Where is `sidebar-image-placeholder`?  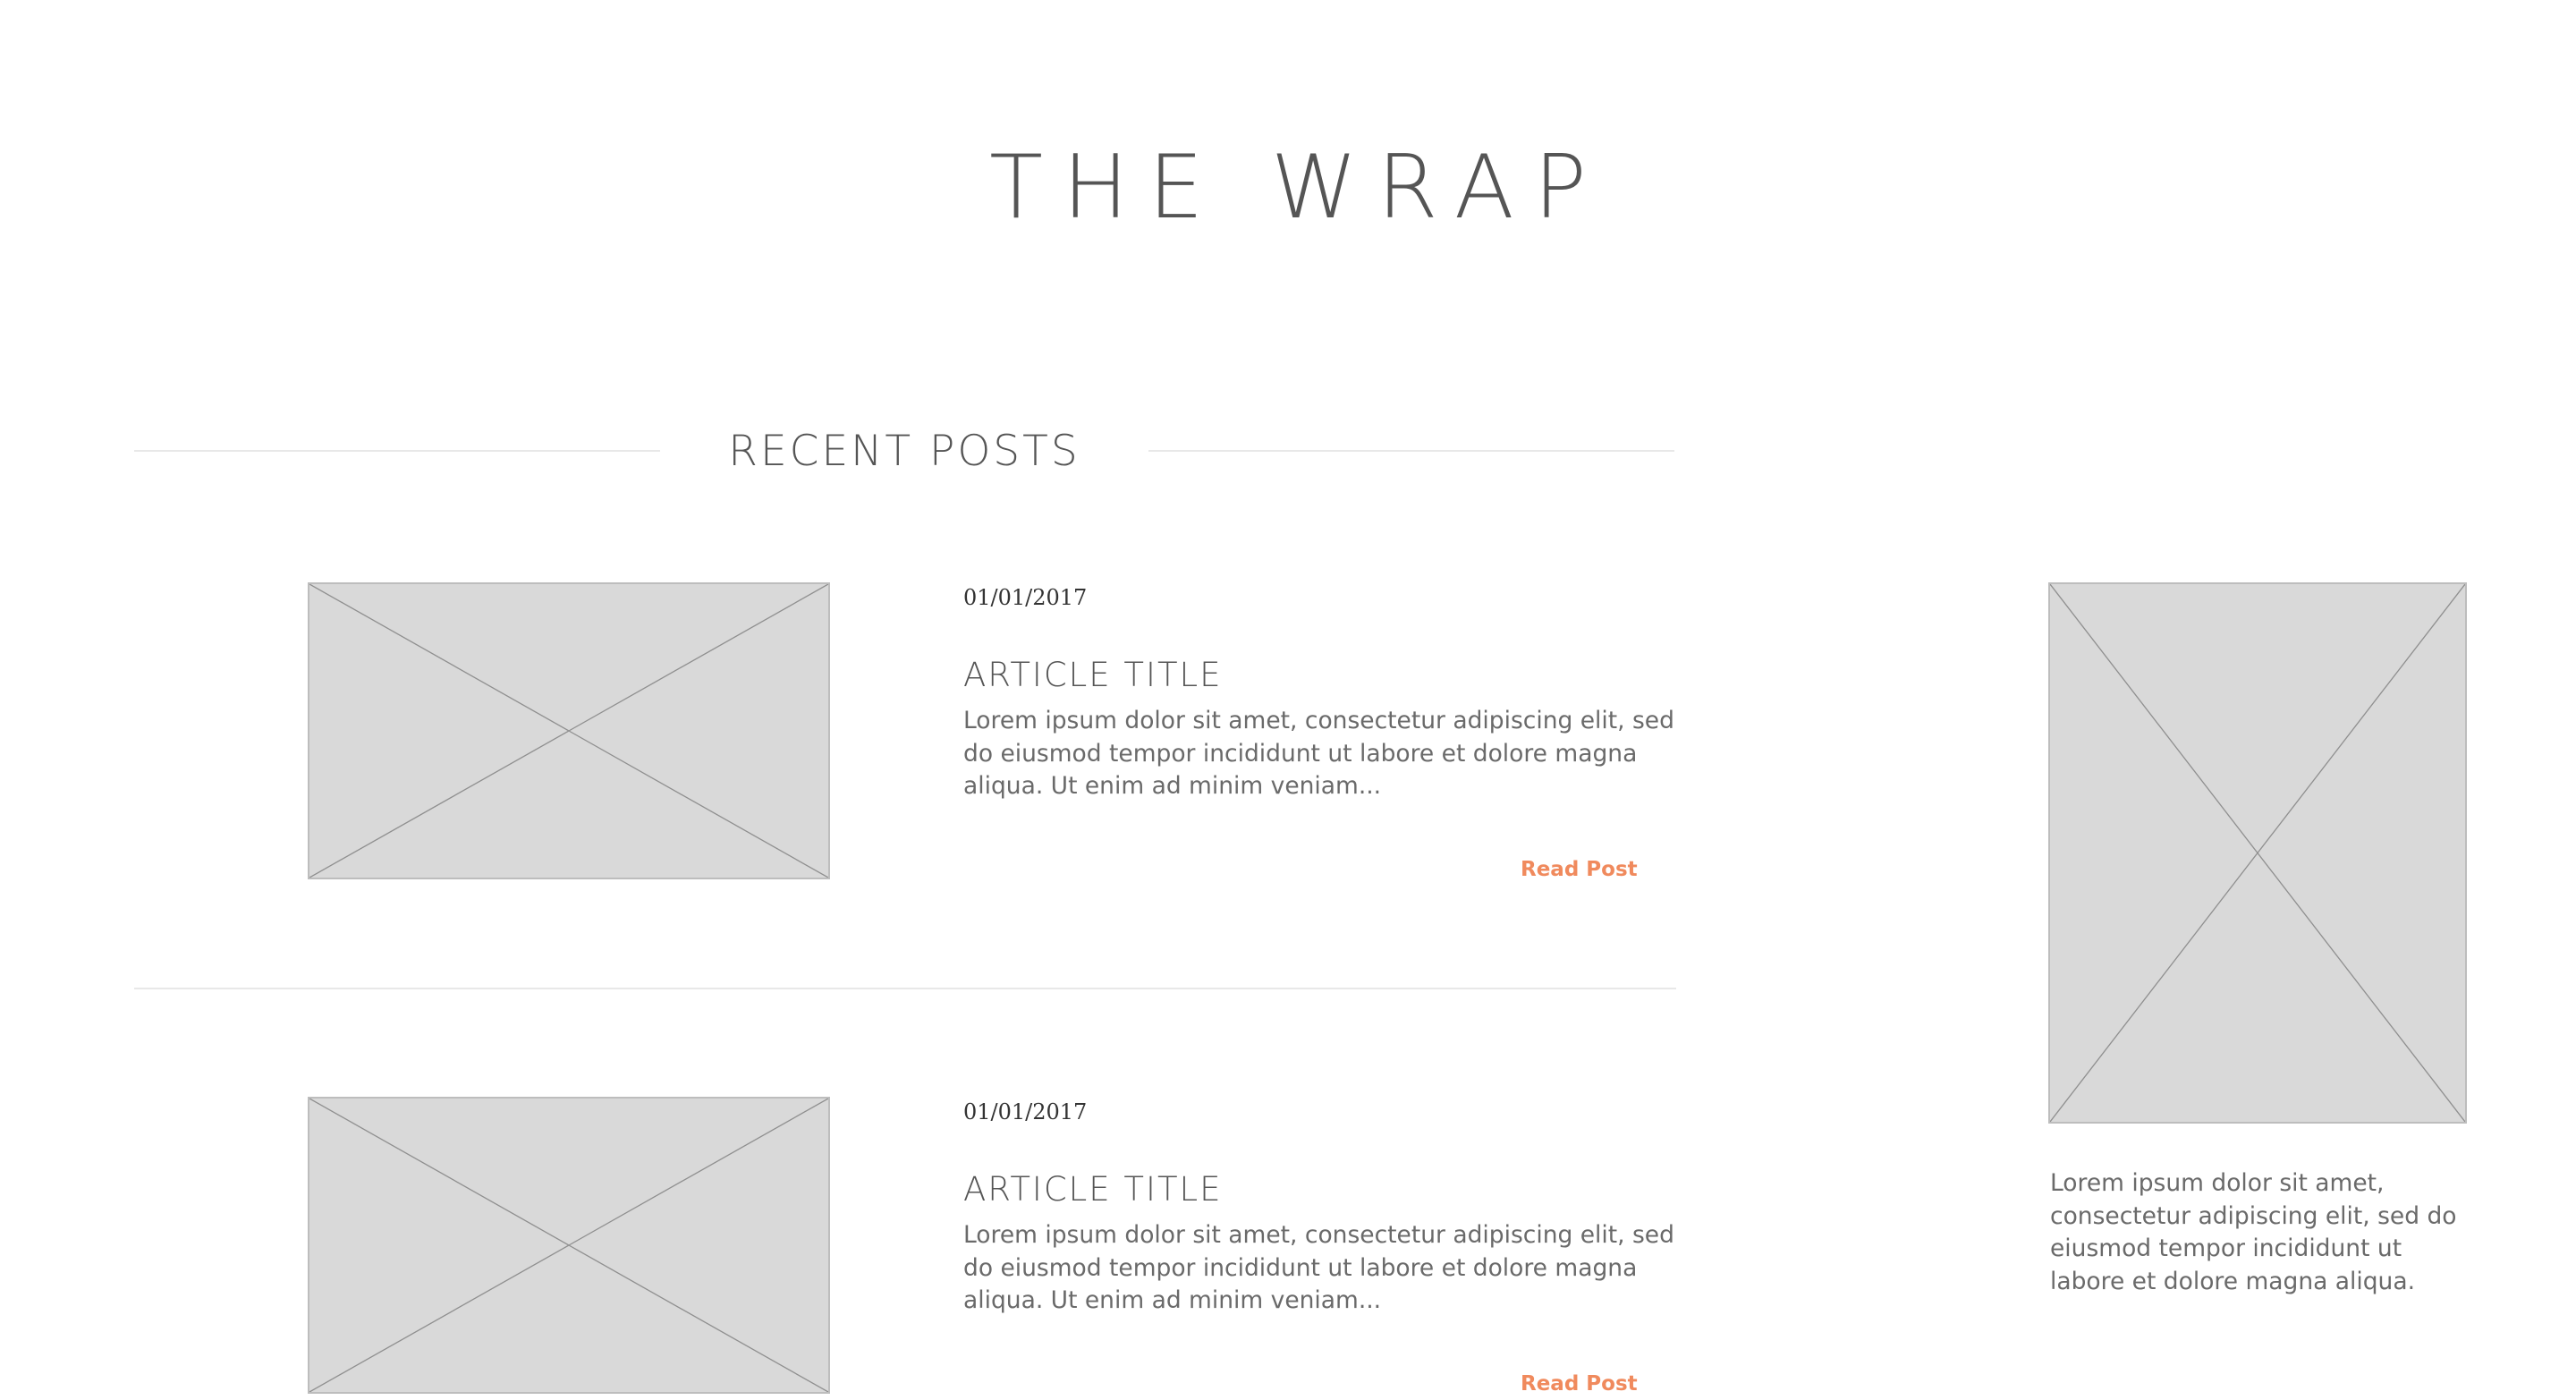 sidebar-image-placeholder is located at coordinates (2257, 853).